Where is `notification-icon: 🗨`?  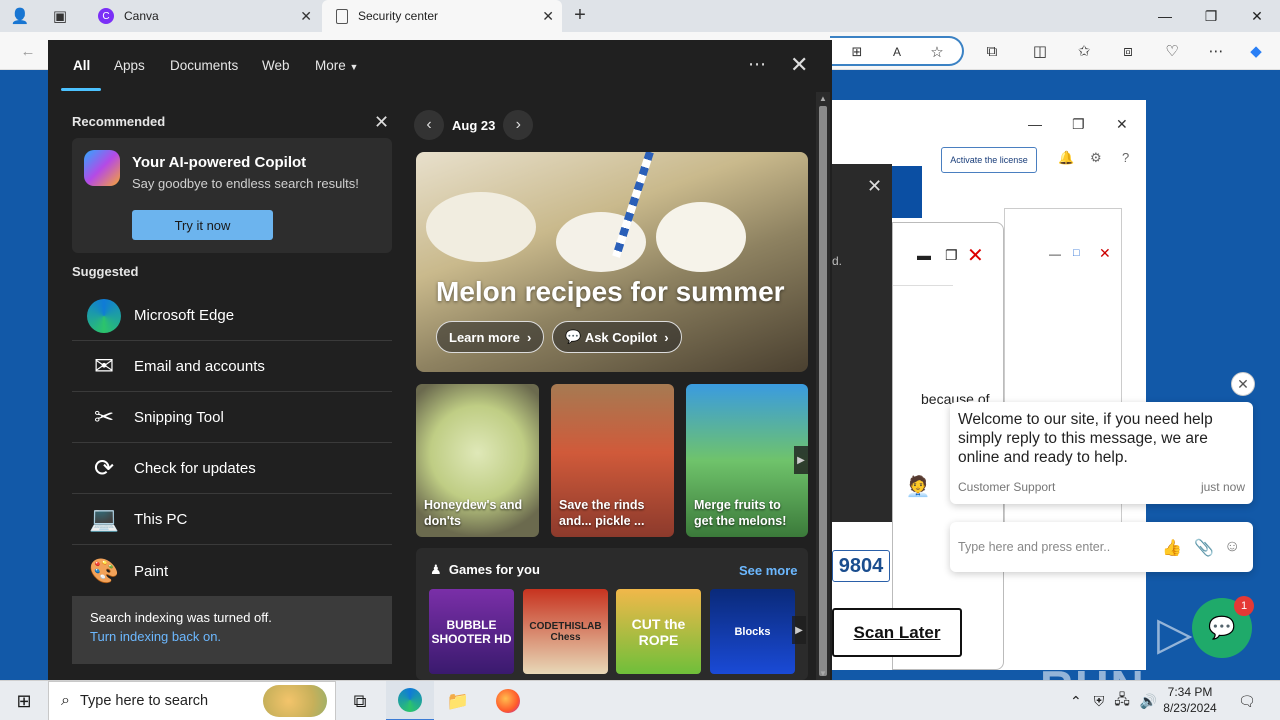 notification-icon: 🗨 is located at coordinates (1247, 700).